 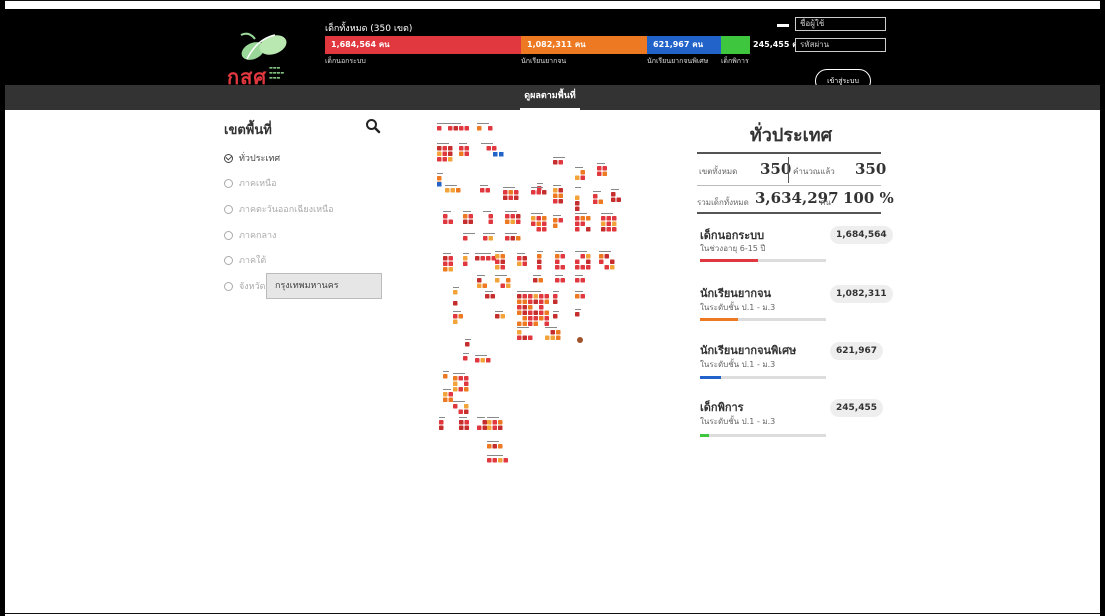 I want to click on username-input: ชื่อผู้ใช้, so click(x=840, y=24).